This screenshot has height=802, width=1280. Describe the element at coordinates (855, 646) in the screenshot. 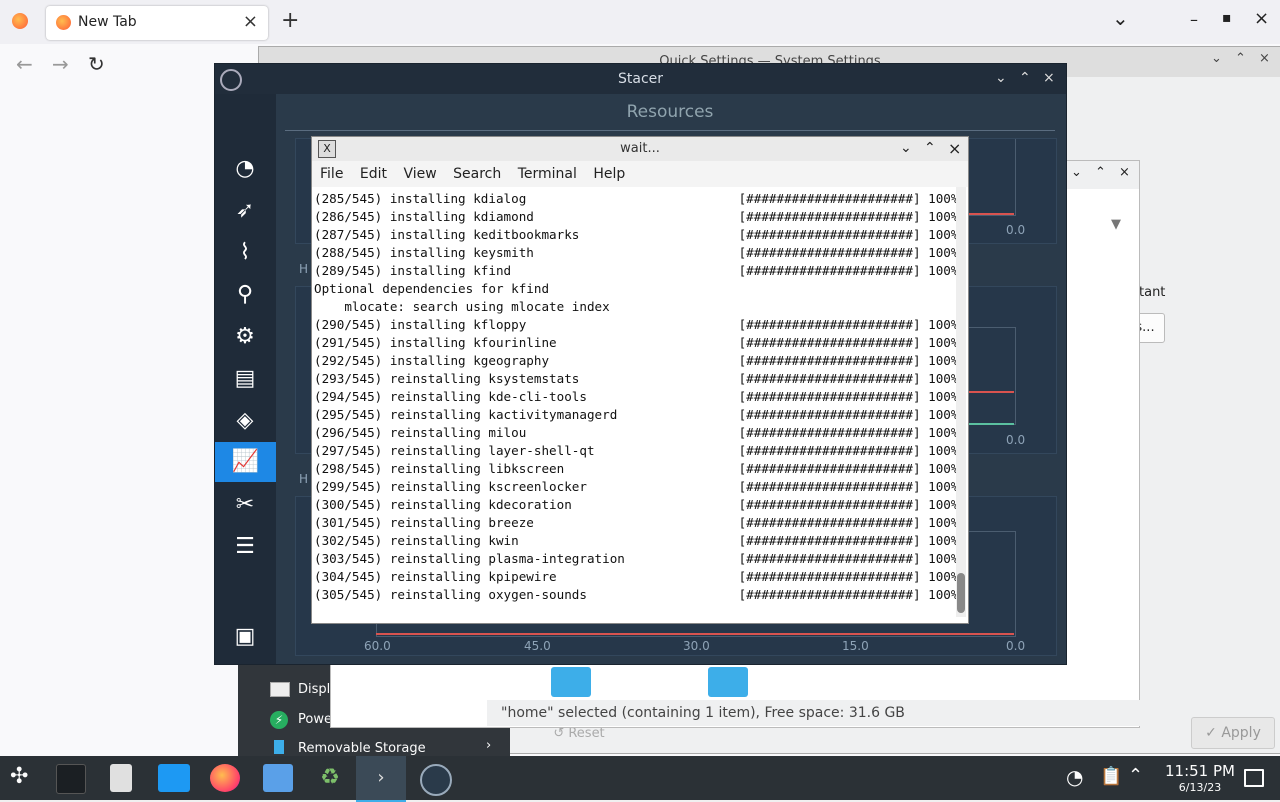

I see `axis-tick-label: 15.0` at that location.